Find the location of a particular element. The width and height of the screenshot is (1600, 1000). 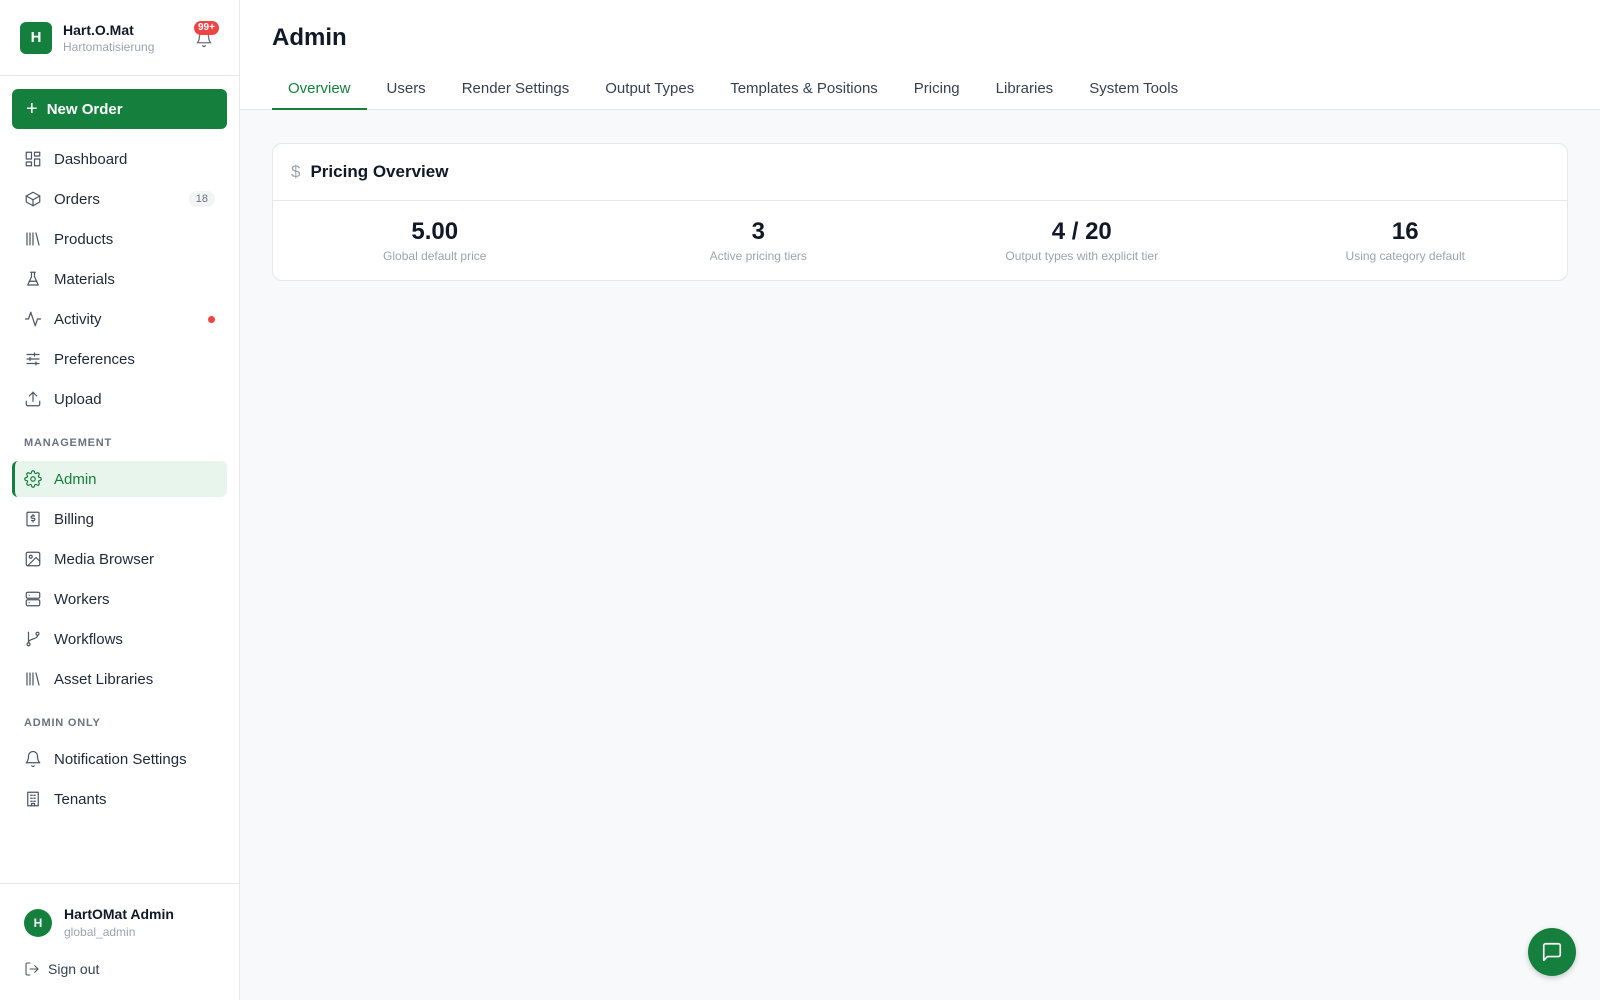

avatar: H is located at coordinates (38, 923).